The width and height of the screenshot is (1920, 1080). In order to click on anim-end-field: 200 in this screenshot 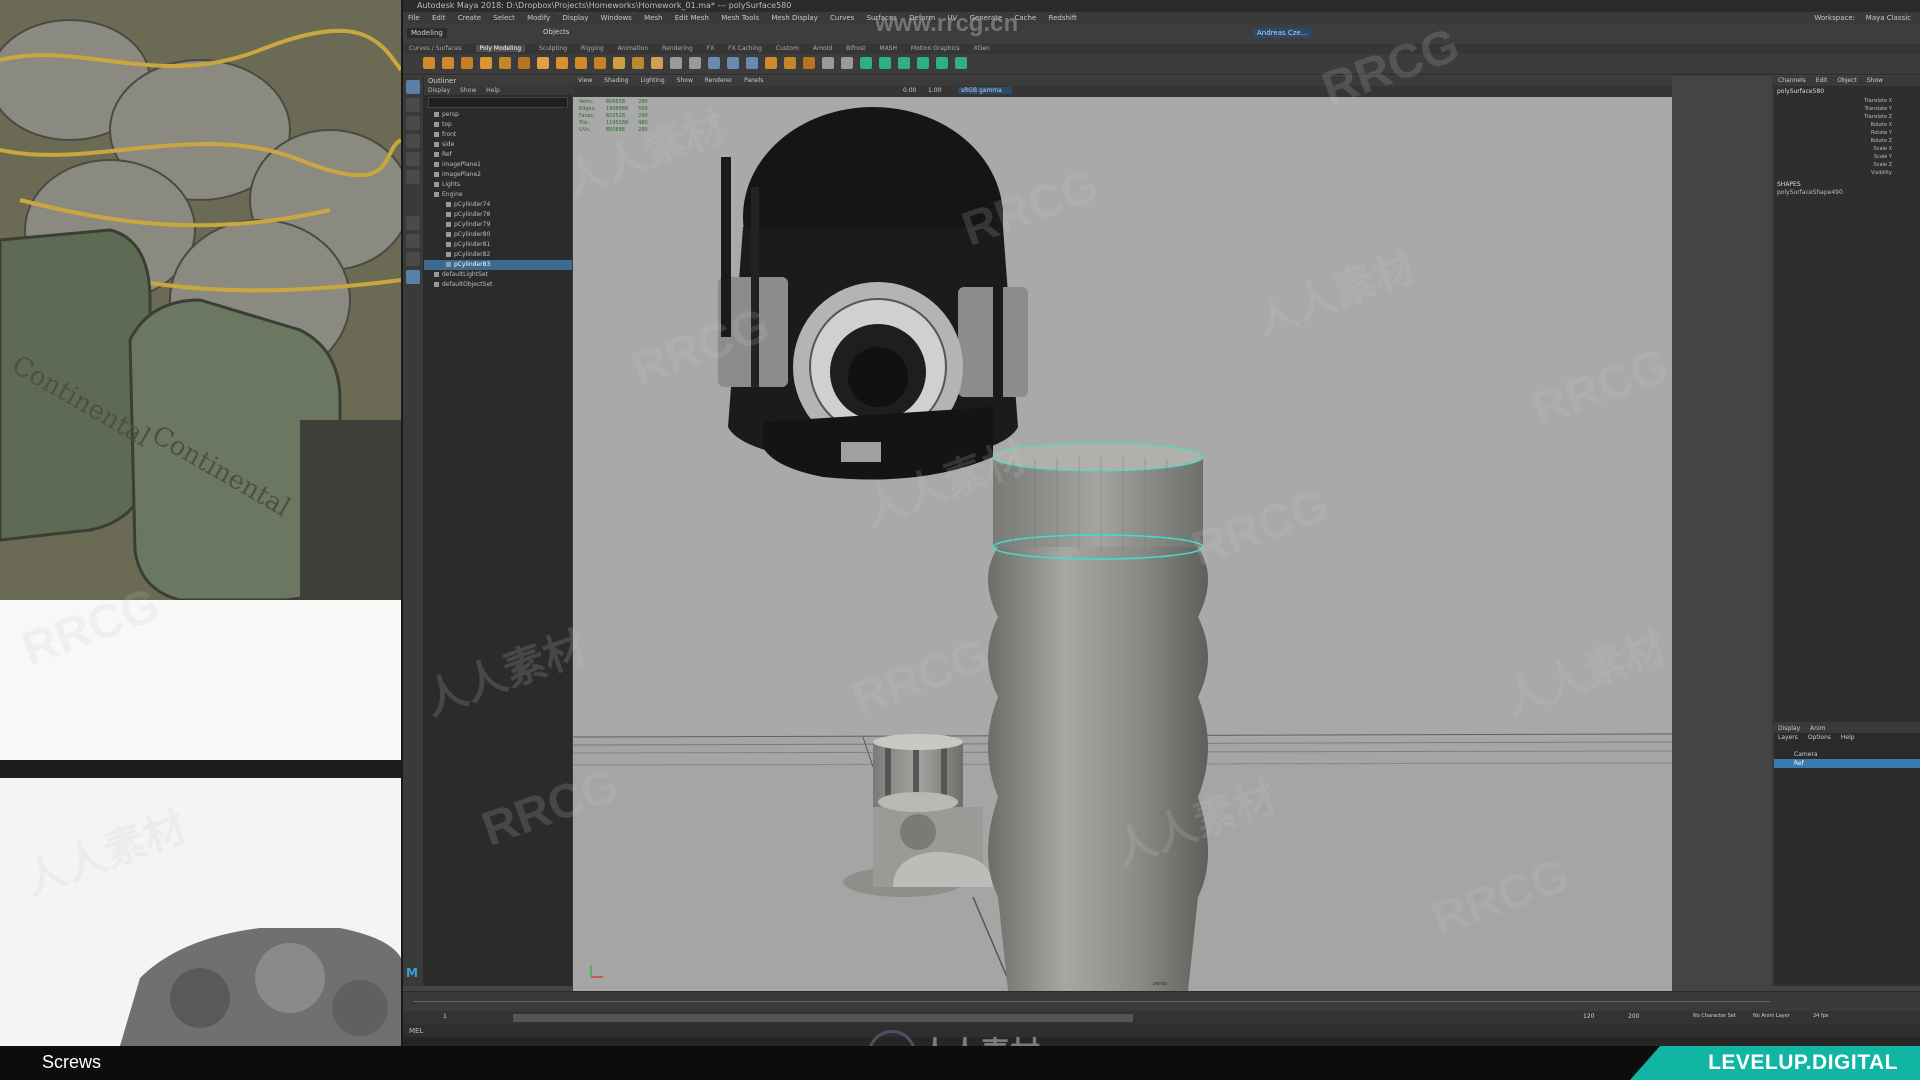, I will do `click(1633, 1016)`.